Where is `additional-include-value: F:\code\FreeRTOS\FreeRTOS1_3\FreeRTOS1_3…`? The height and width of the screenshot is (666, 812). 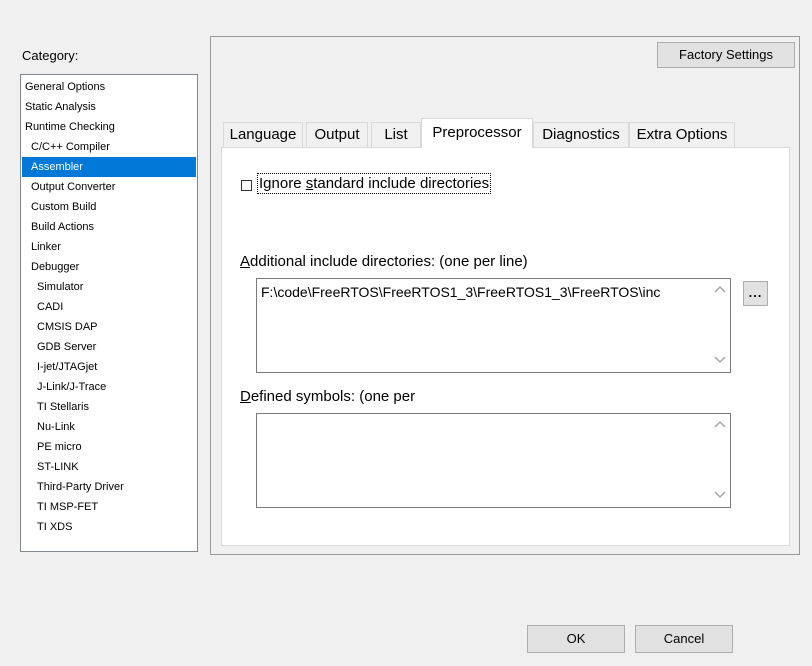
additional-include-value: F:\code\FreeRTOS\FreeRTOS1_3\FreeRTOS1_3… is located at coordinates (461, 292).